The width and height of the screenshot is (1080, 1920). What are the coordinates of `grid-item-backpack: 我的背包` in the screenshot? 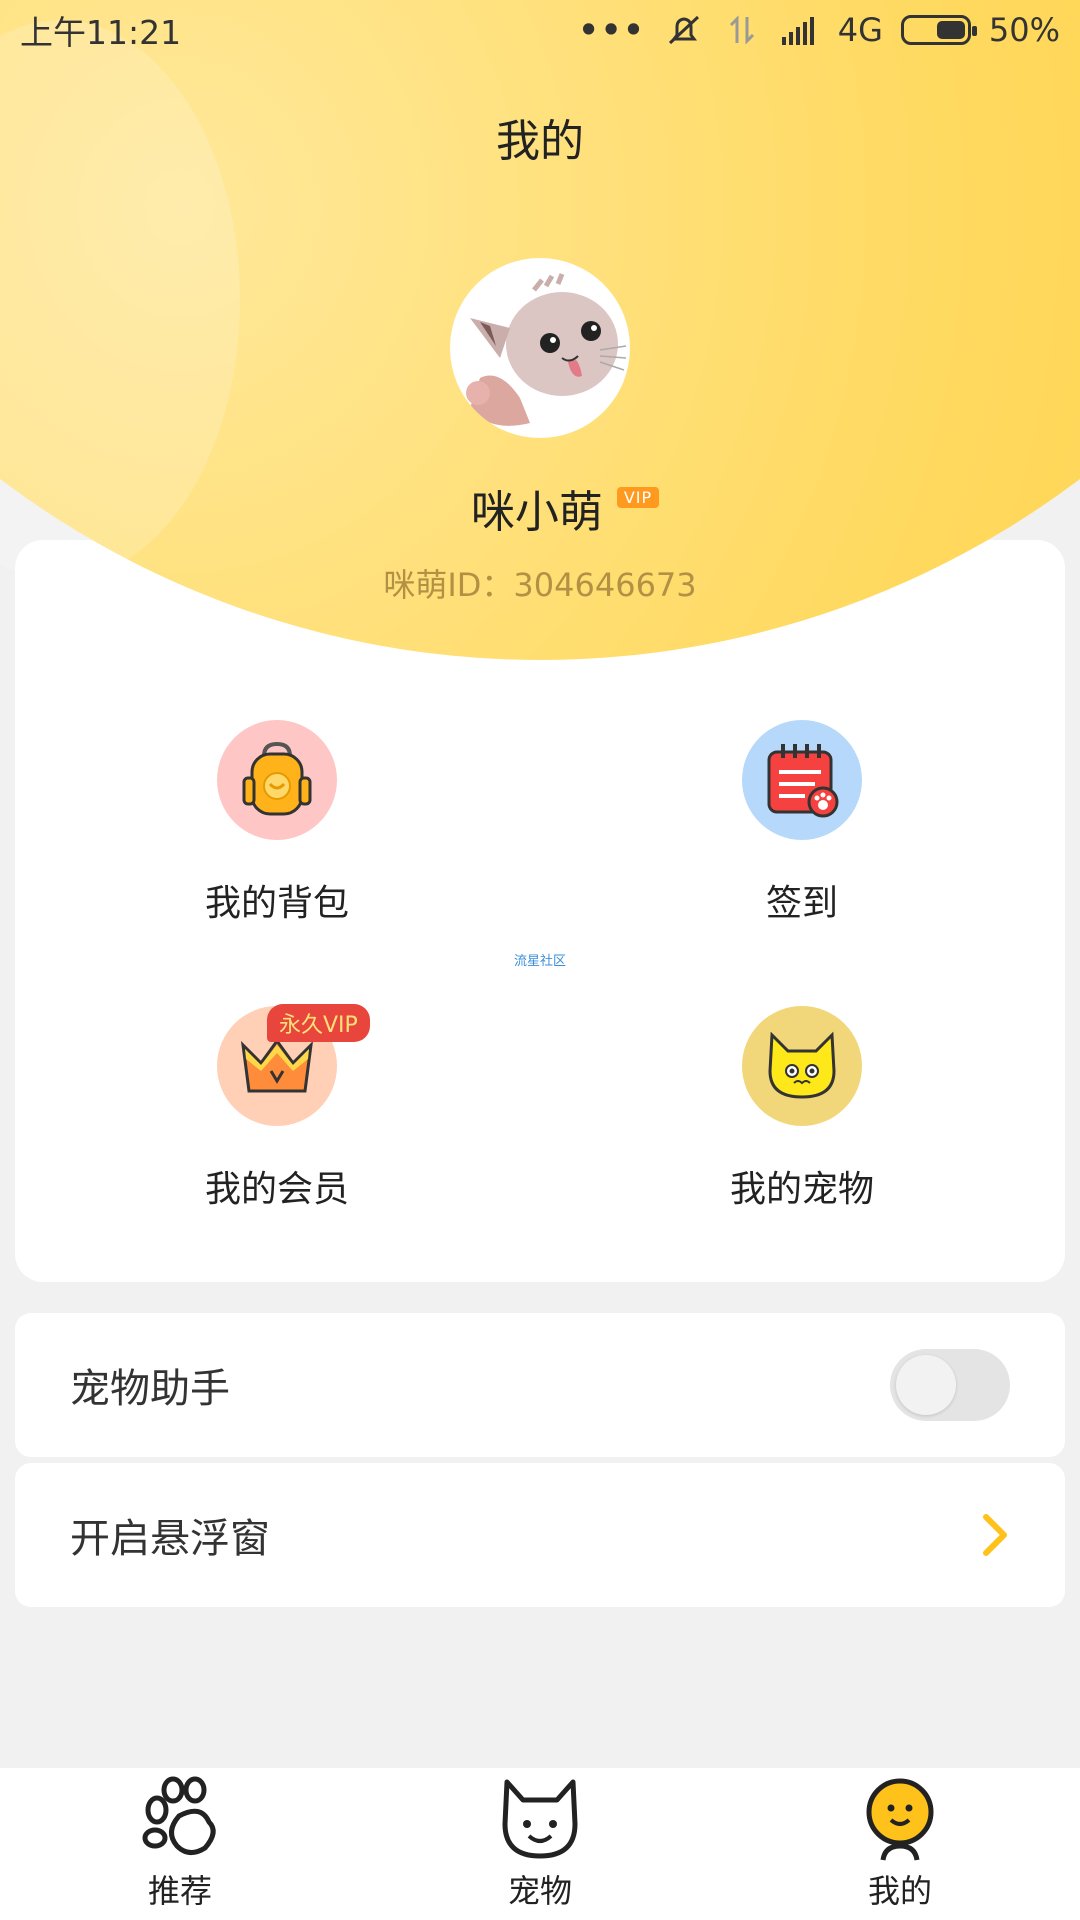 It's located at (277, 823).